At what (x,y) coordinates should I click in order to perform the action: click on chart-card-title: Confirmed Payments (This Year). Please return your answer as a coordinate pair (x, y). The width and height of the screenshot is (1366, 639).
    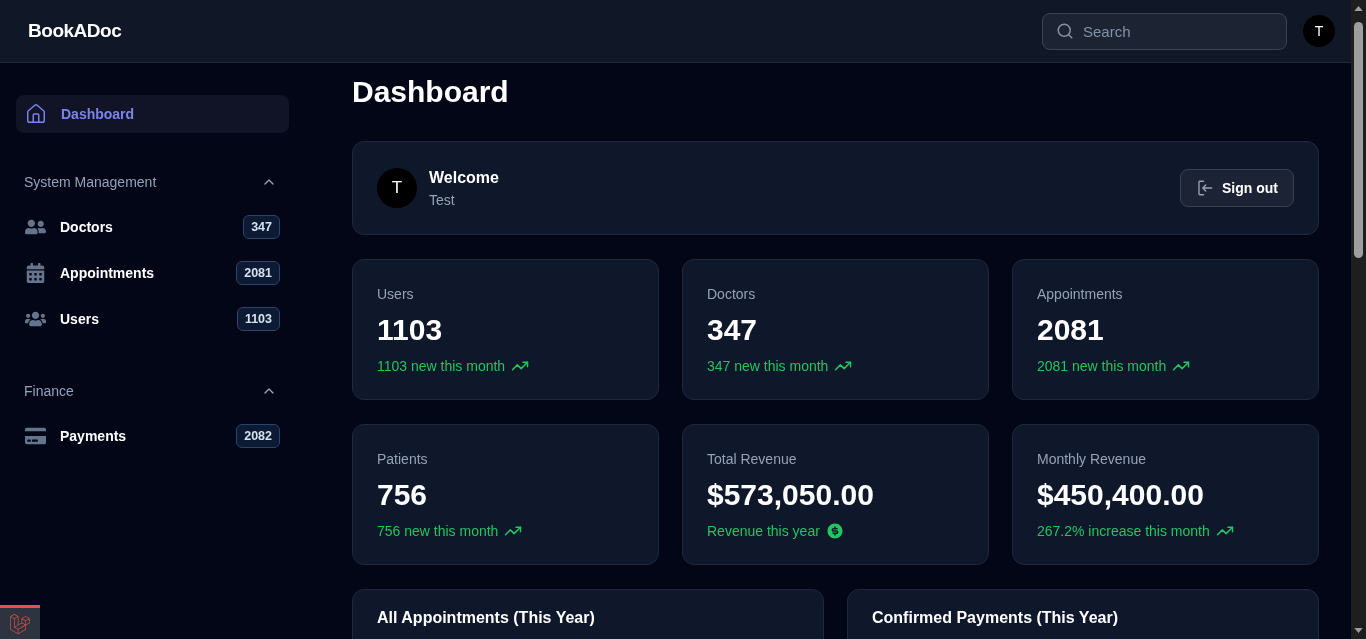
    Looking at the image, I should click on (995, 617).